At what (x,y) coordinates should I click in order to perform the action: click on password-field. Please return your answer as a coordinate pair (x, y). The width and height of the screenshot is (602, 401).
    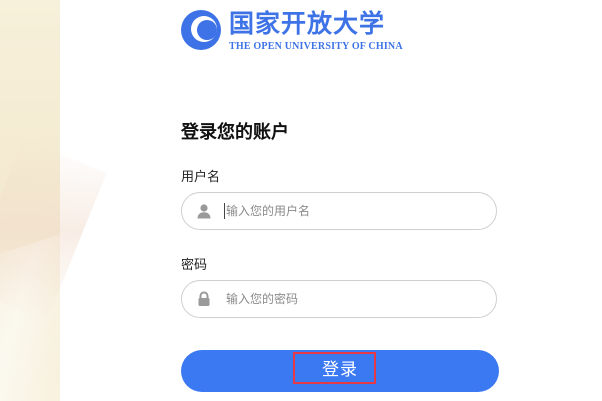
    Looking at the image, I should click on (339, 299).